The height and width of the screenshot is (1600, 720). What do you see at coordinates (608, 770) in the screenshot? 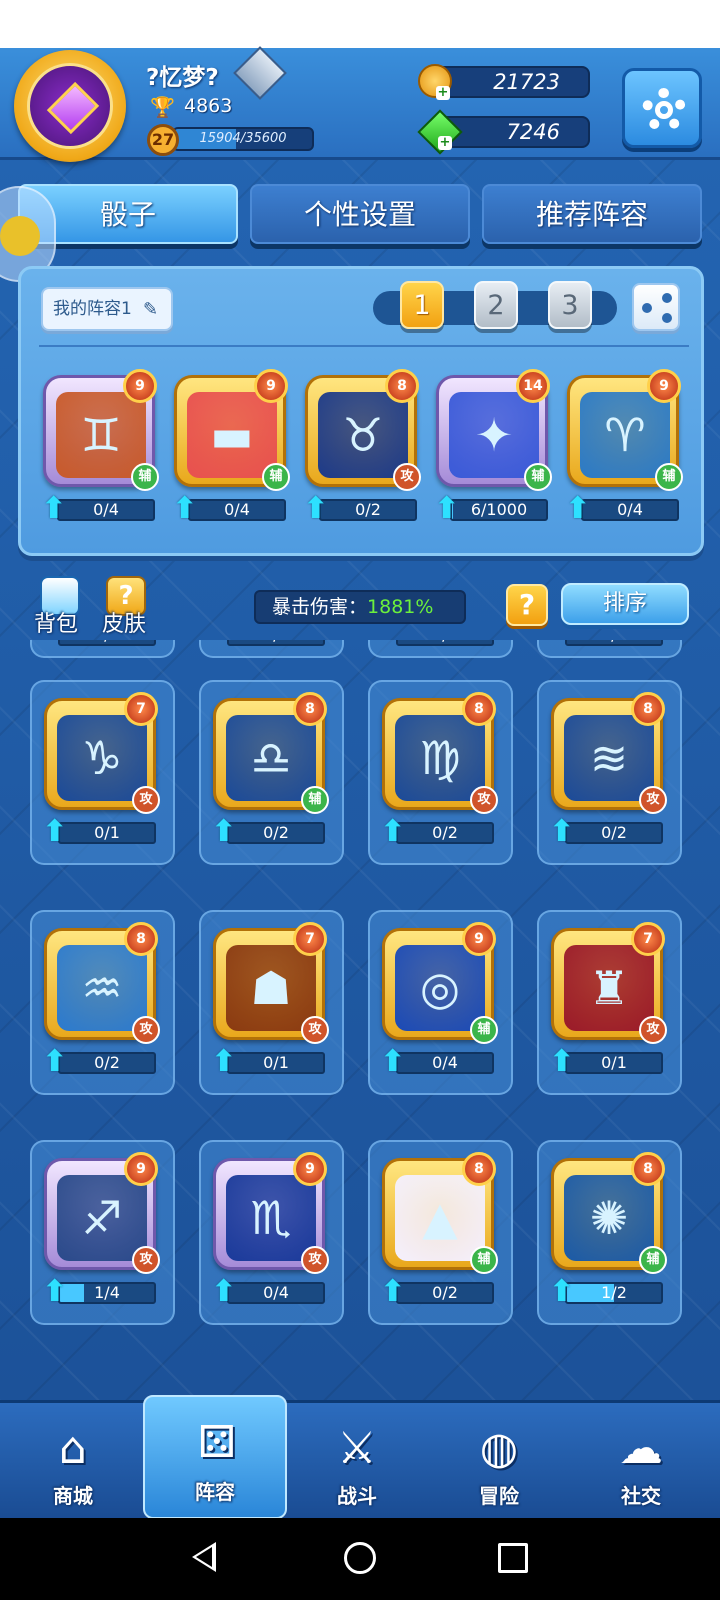
I see `dice-card: ≋ 8 攻 0/2 ⬆` at bounding box center [608, 770].